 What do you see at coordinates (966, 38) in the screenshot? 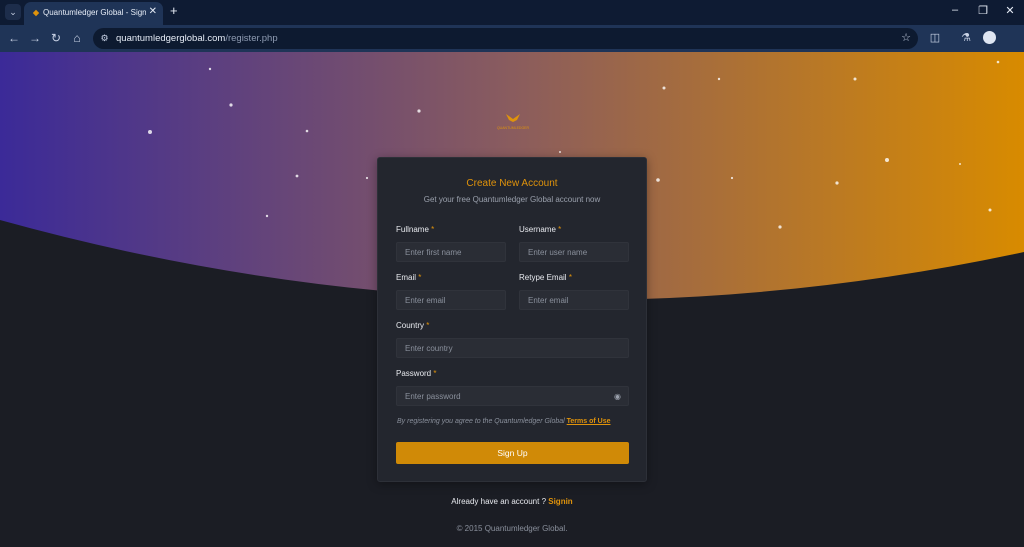
I see `labs-flask-icon: ⚗` at bounding box center [966, 38].